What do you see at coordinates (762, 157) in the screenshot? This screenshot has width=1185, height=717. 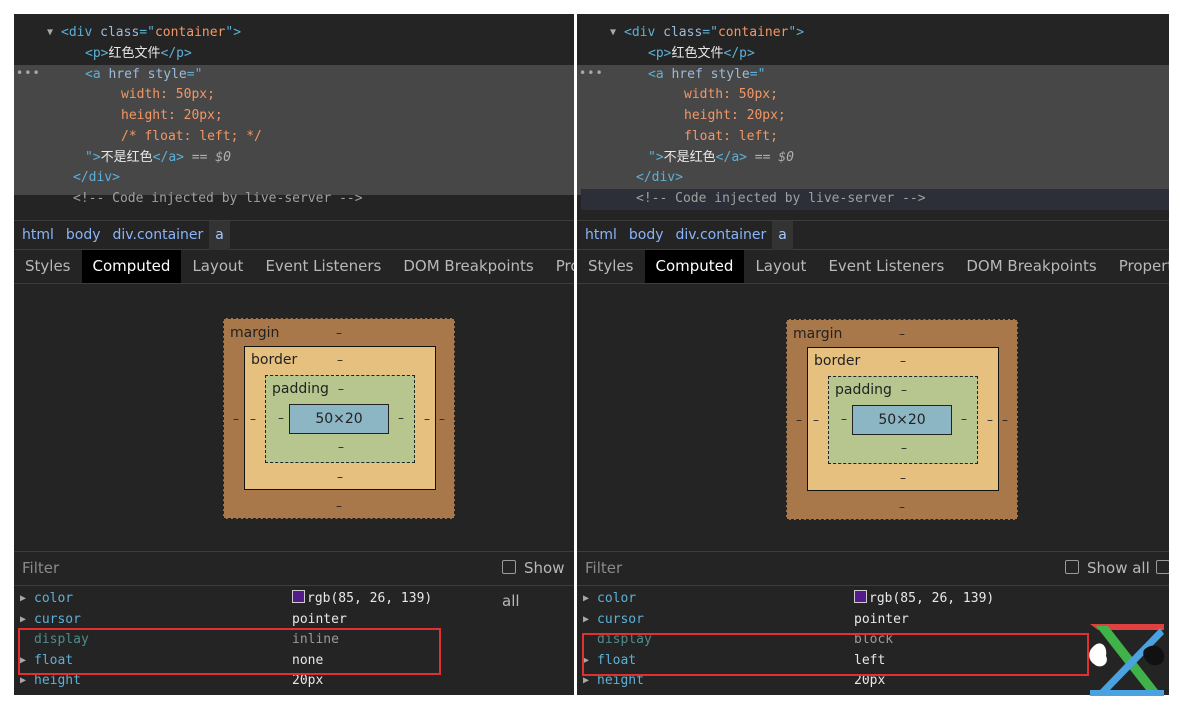 I see `code-token: ==` at bounding box center [762, 157].